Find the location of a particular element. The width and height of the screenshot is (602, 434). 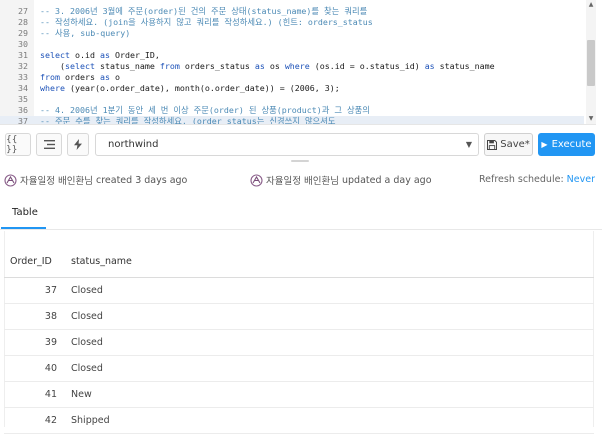

tab-table: Table is located at coordinates (25, 212).